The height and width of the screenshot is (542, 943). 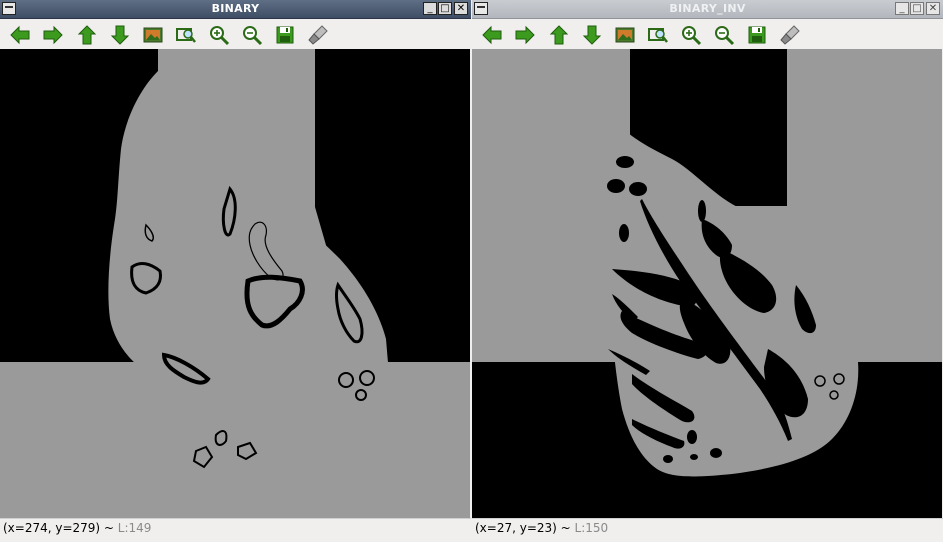 What do you see at coordinates (60, 528) in the screenshot?
I see `cursor-coordinates: (x=274, y=279) ~` at bounding box center [60, 528].